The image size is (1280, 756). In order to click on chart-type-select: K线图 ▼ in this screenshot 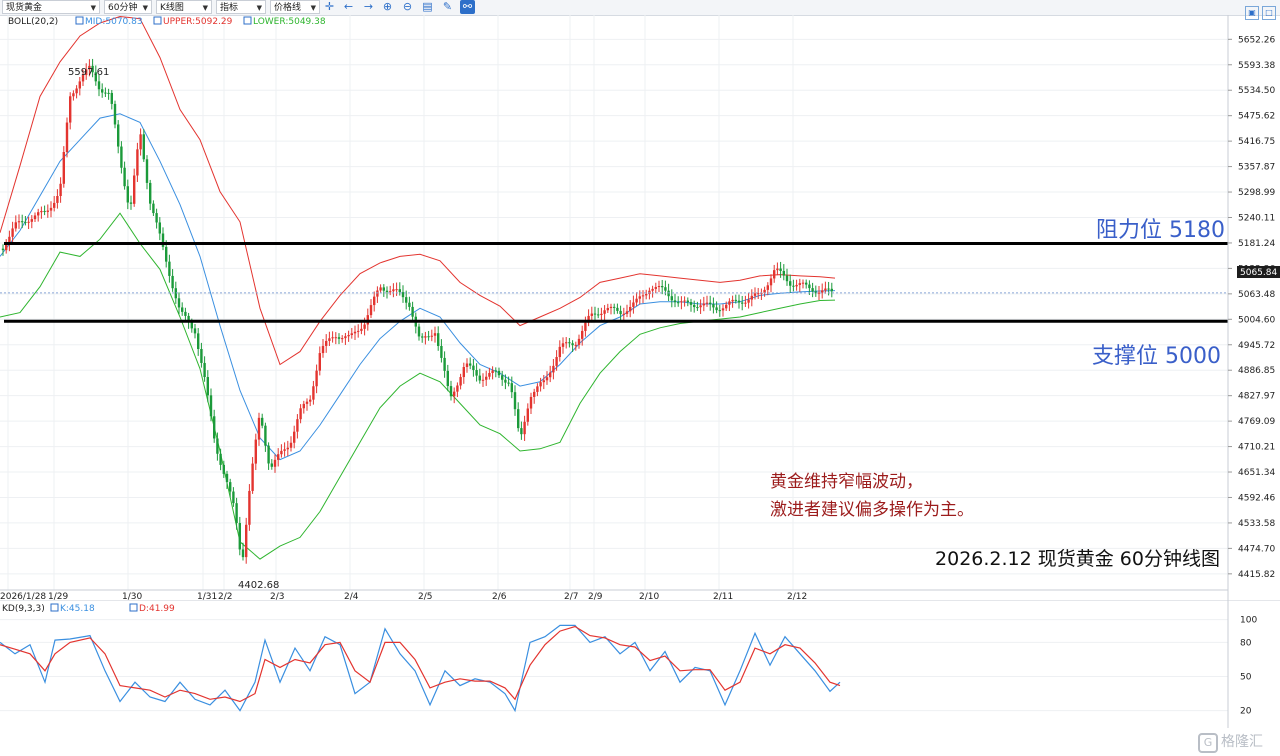, I will do `click(184, 7)`.